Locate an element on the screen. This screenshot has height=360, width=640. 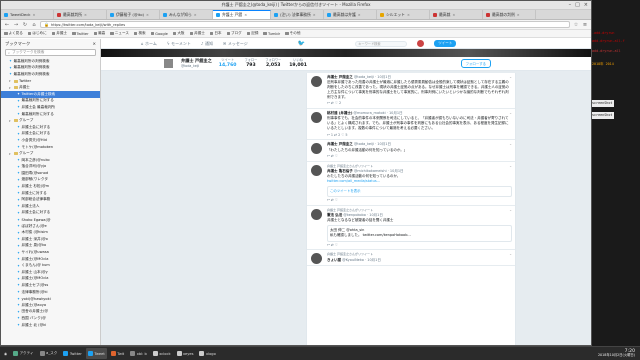
tweet-button: ツイート is located at coordinates (445, 43).